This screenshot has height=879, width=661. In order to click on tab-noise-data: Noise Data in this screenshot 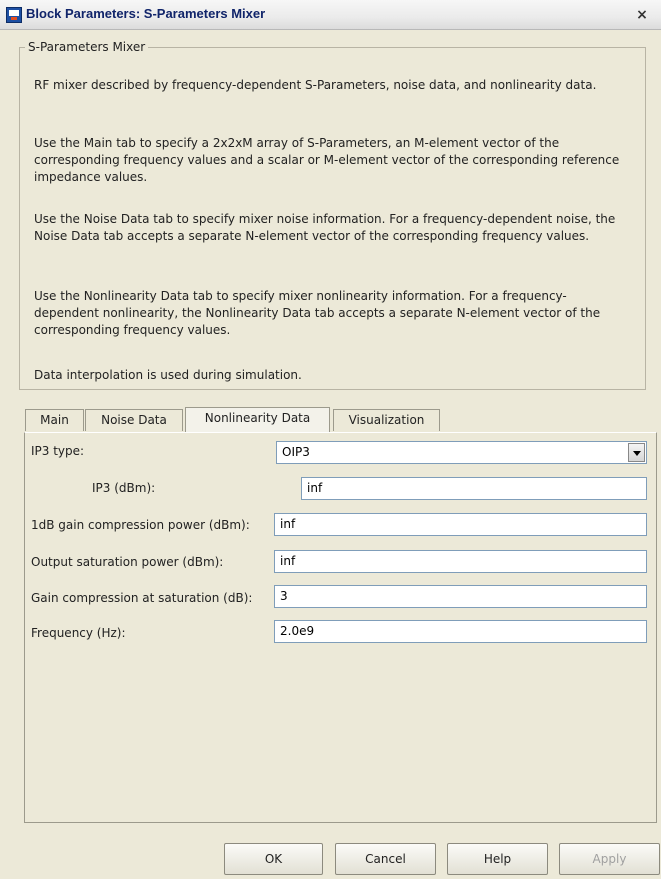, I will do `click(134, 420)`.